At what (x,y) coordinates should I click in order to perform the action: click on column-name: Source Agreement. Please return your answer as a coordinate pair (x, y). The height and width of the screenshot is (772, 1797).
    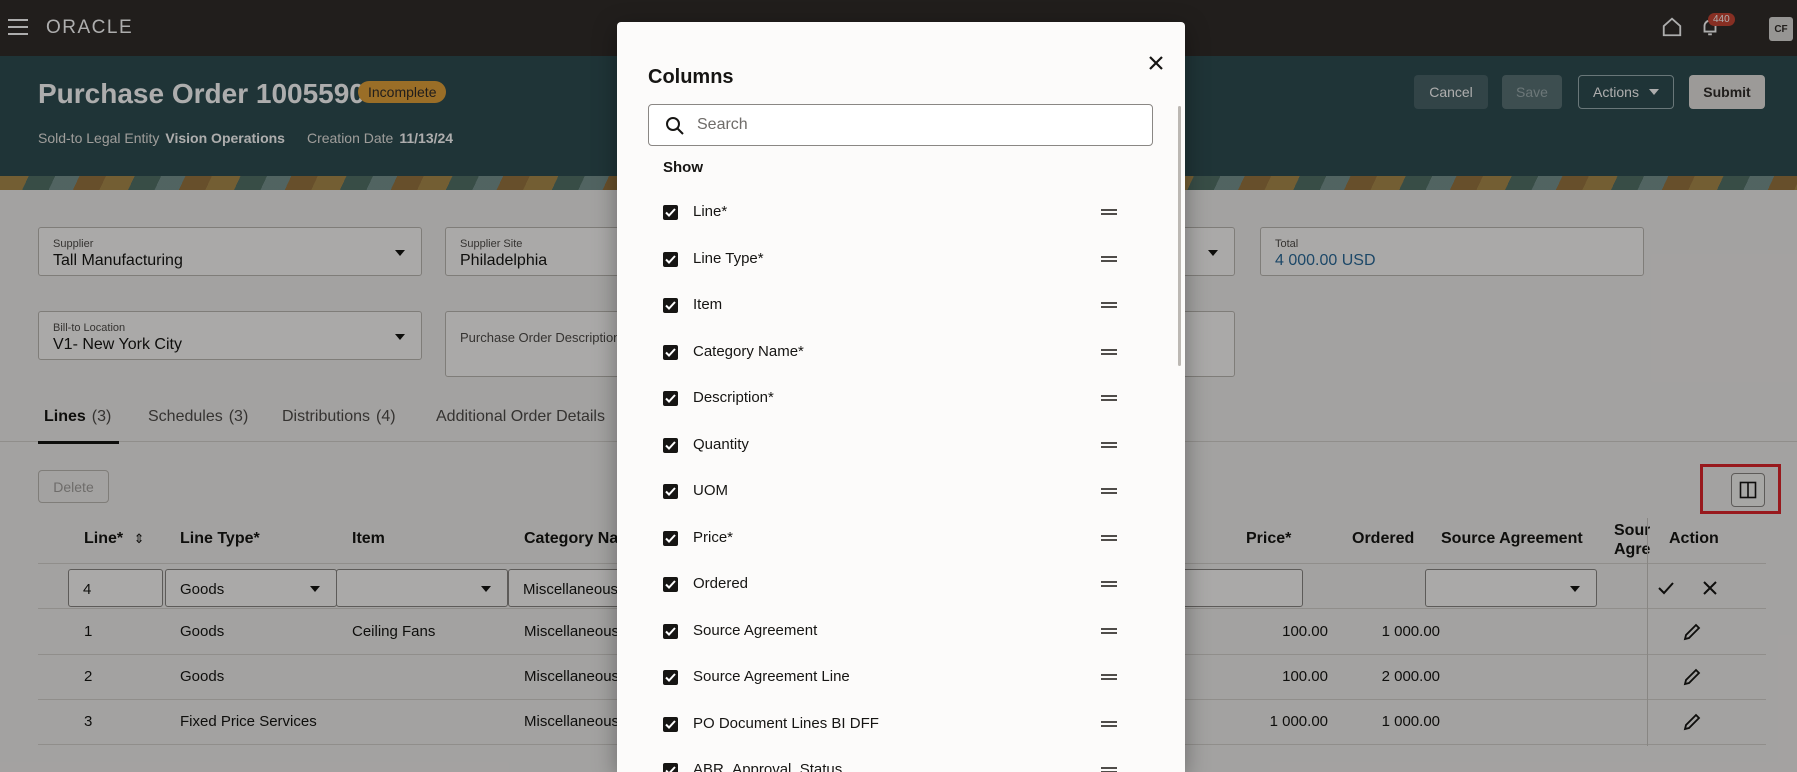
    Looking at the image, I should click on (755, 630).